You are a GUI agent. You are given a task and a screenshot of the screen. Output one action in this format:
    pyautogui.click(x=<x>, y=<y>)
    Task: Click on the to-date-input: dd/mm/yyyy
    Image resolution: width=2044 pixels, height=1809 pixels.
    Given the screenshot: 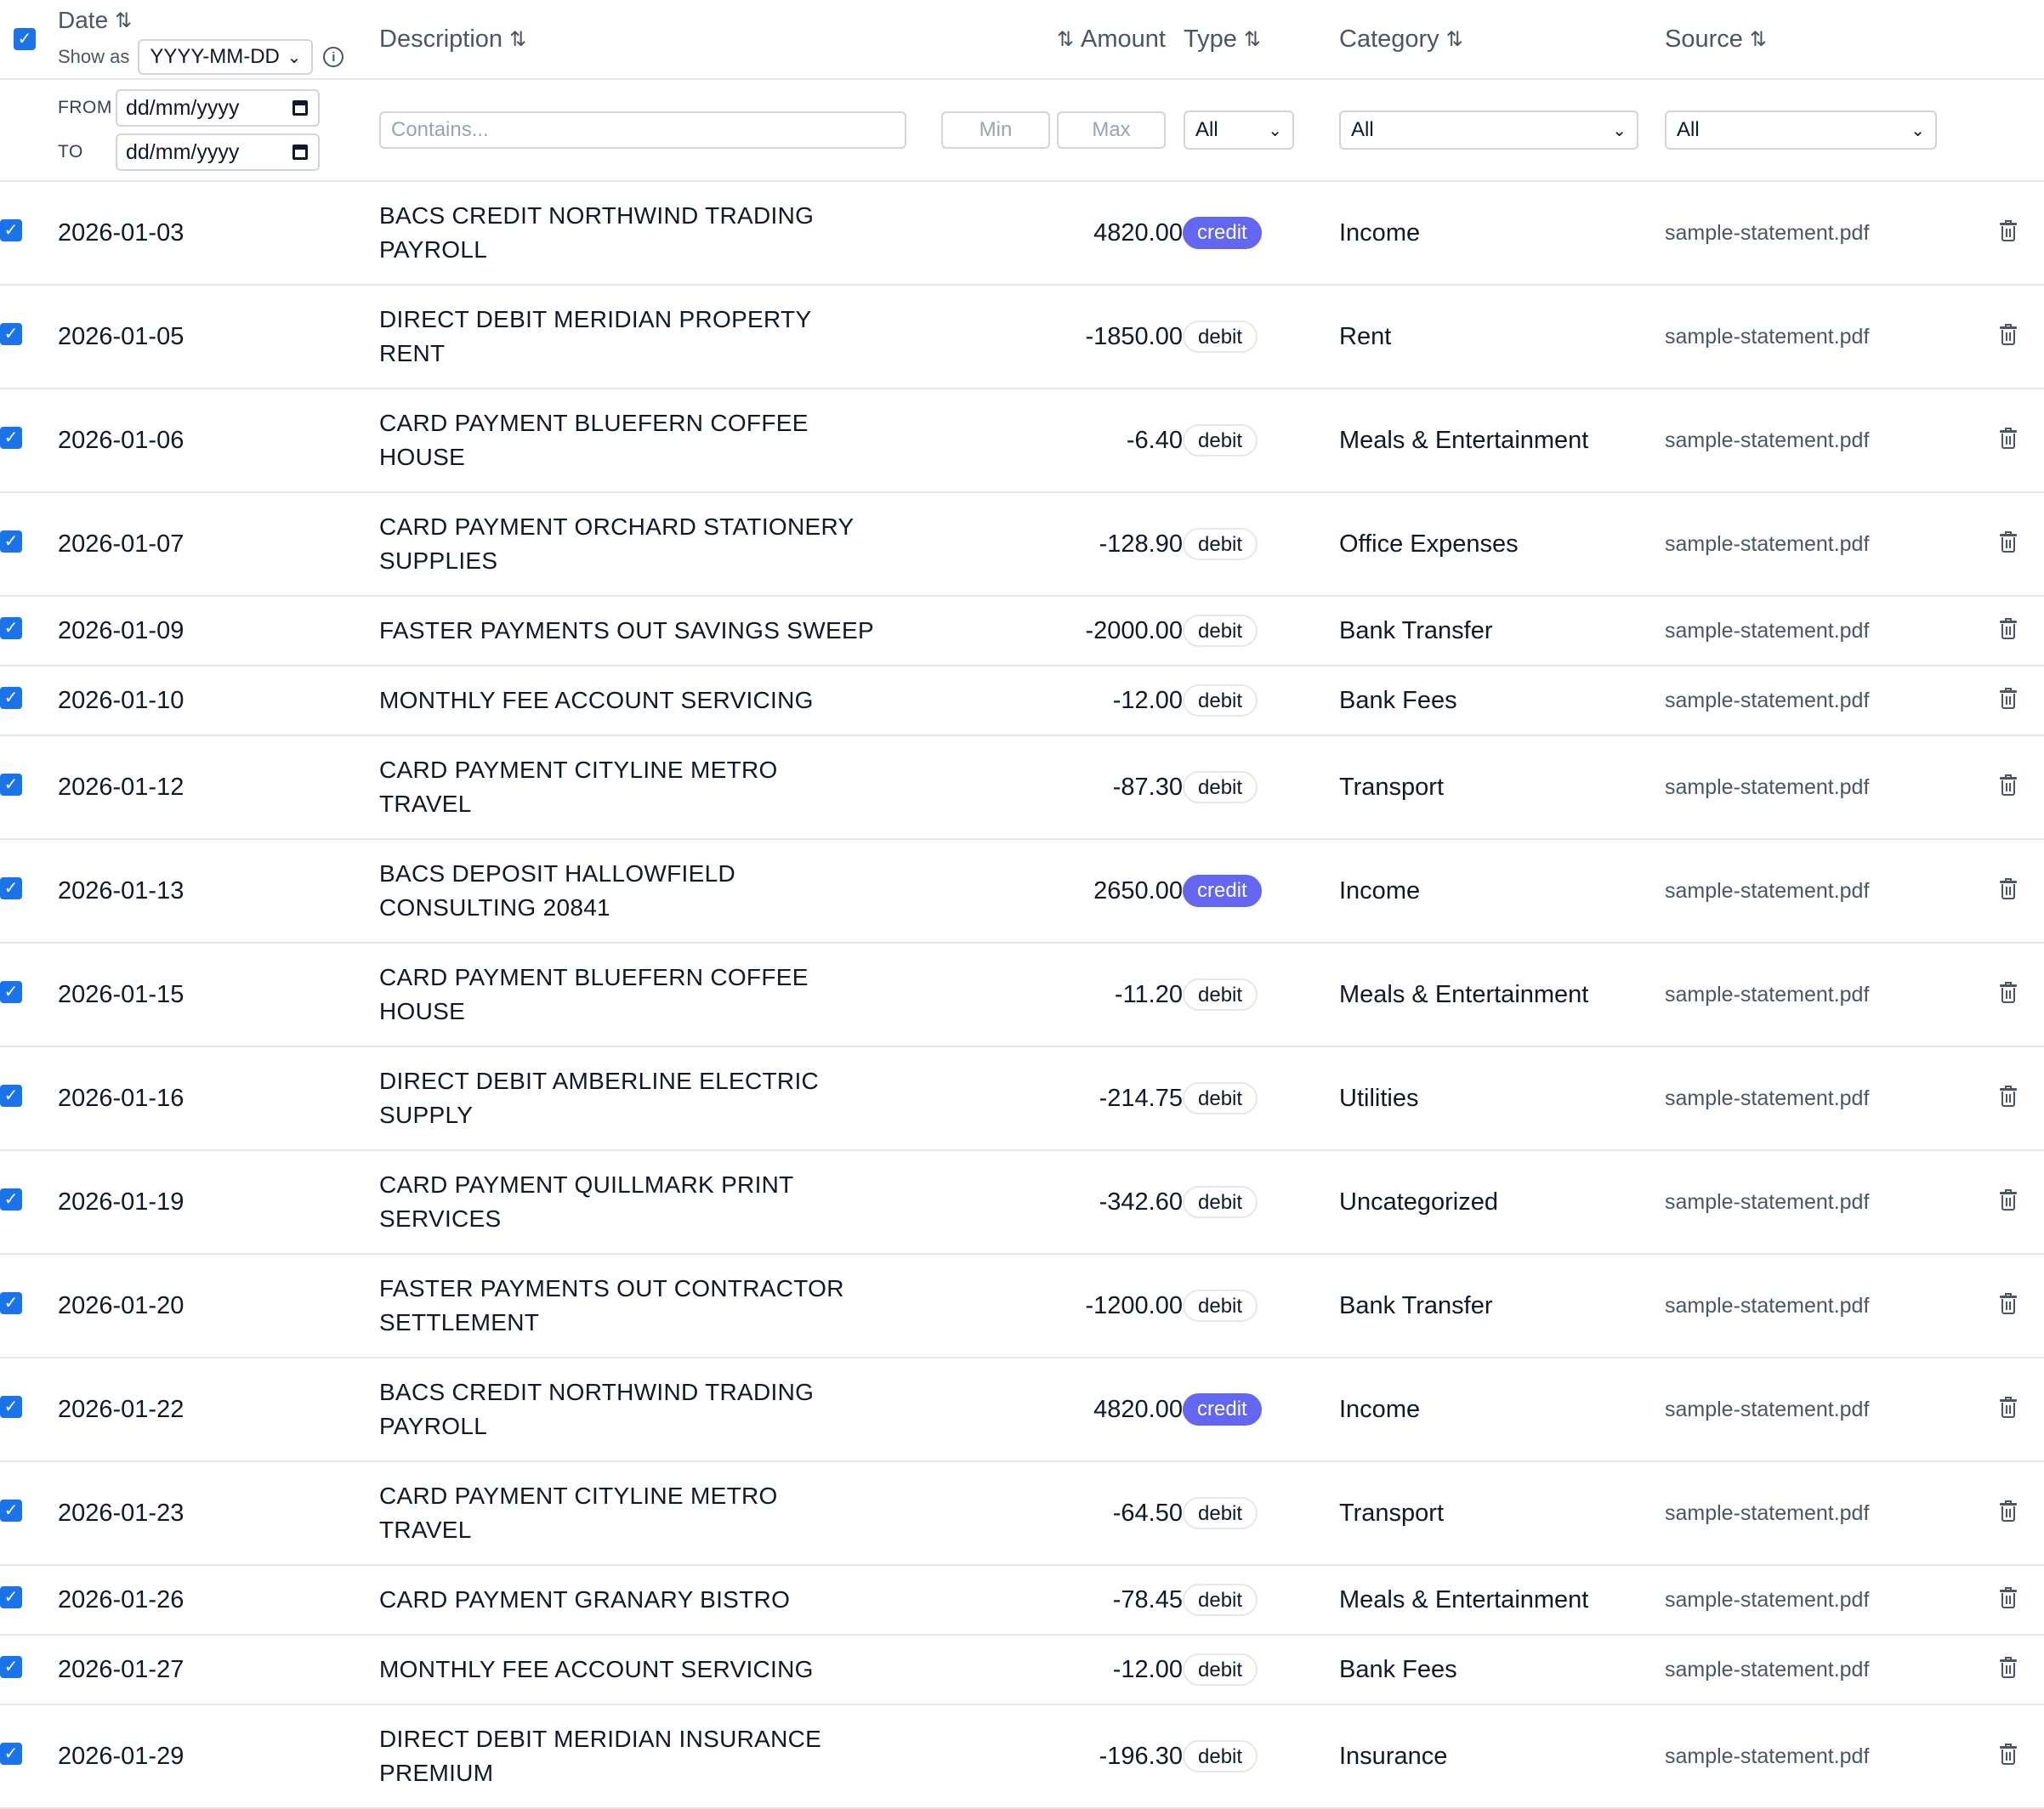 What is the action you would take?
    pyautogui.click(x=218, y=152)
    